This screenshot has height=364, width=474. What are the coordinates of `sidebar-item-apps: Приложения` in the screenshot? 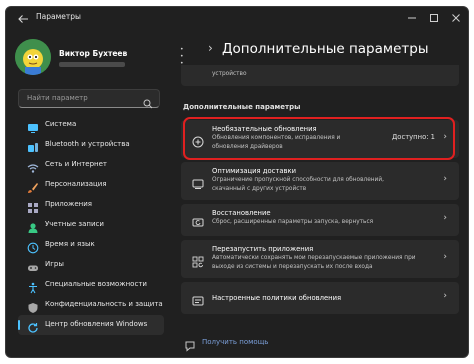 It's located at (91, 205).